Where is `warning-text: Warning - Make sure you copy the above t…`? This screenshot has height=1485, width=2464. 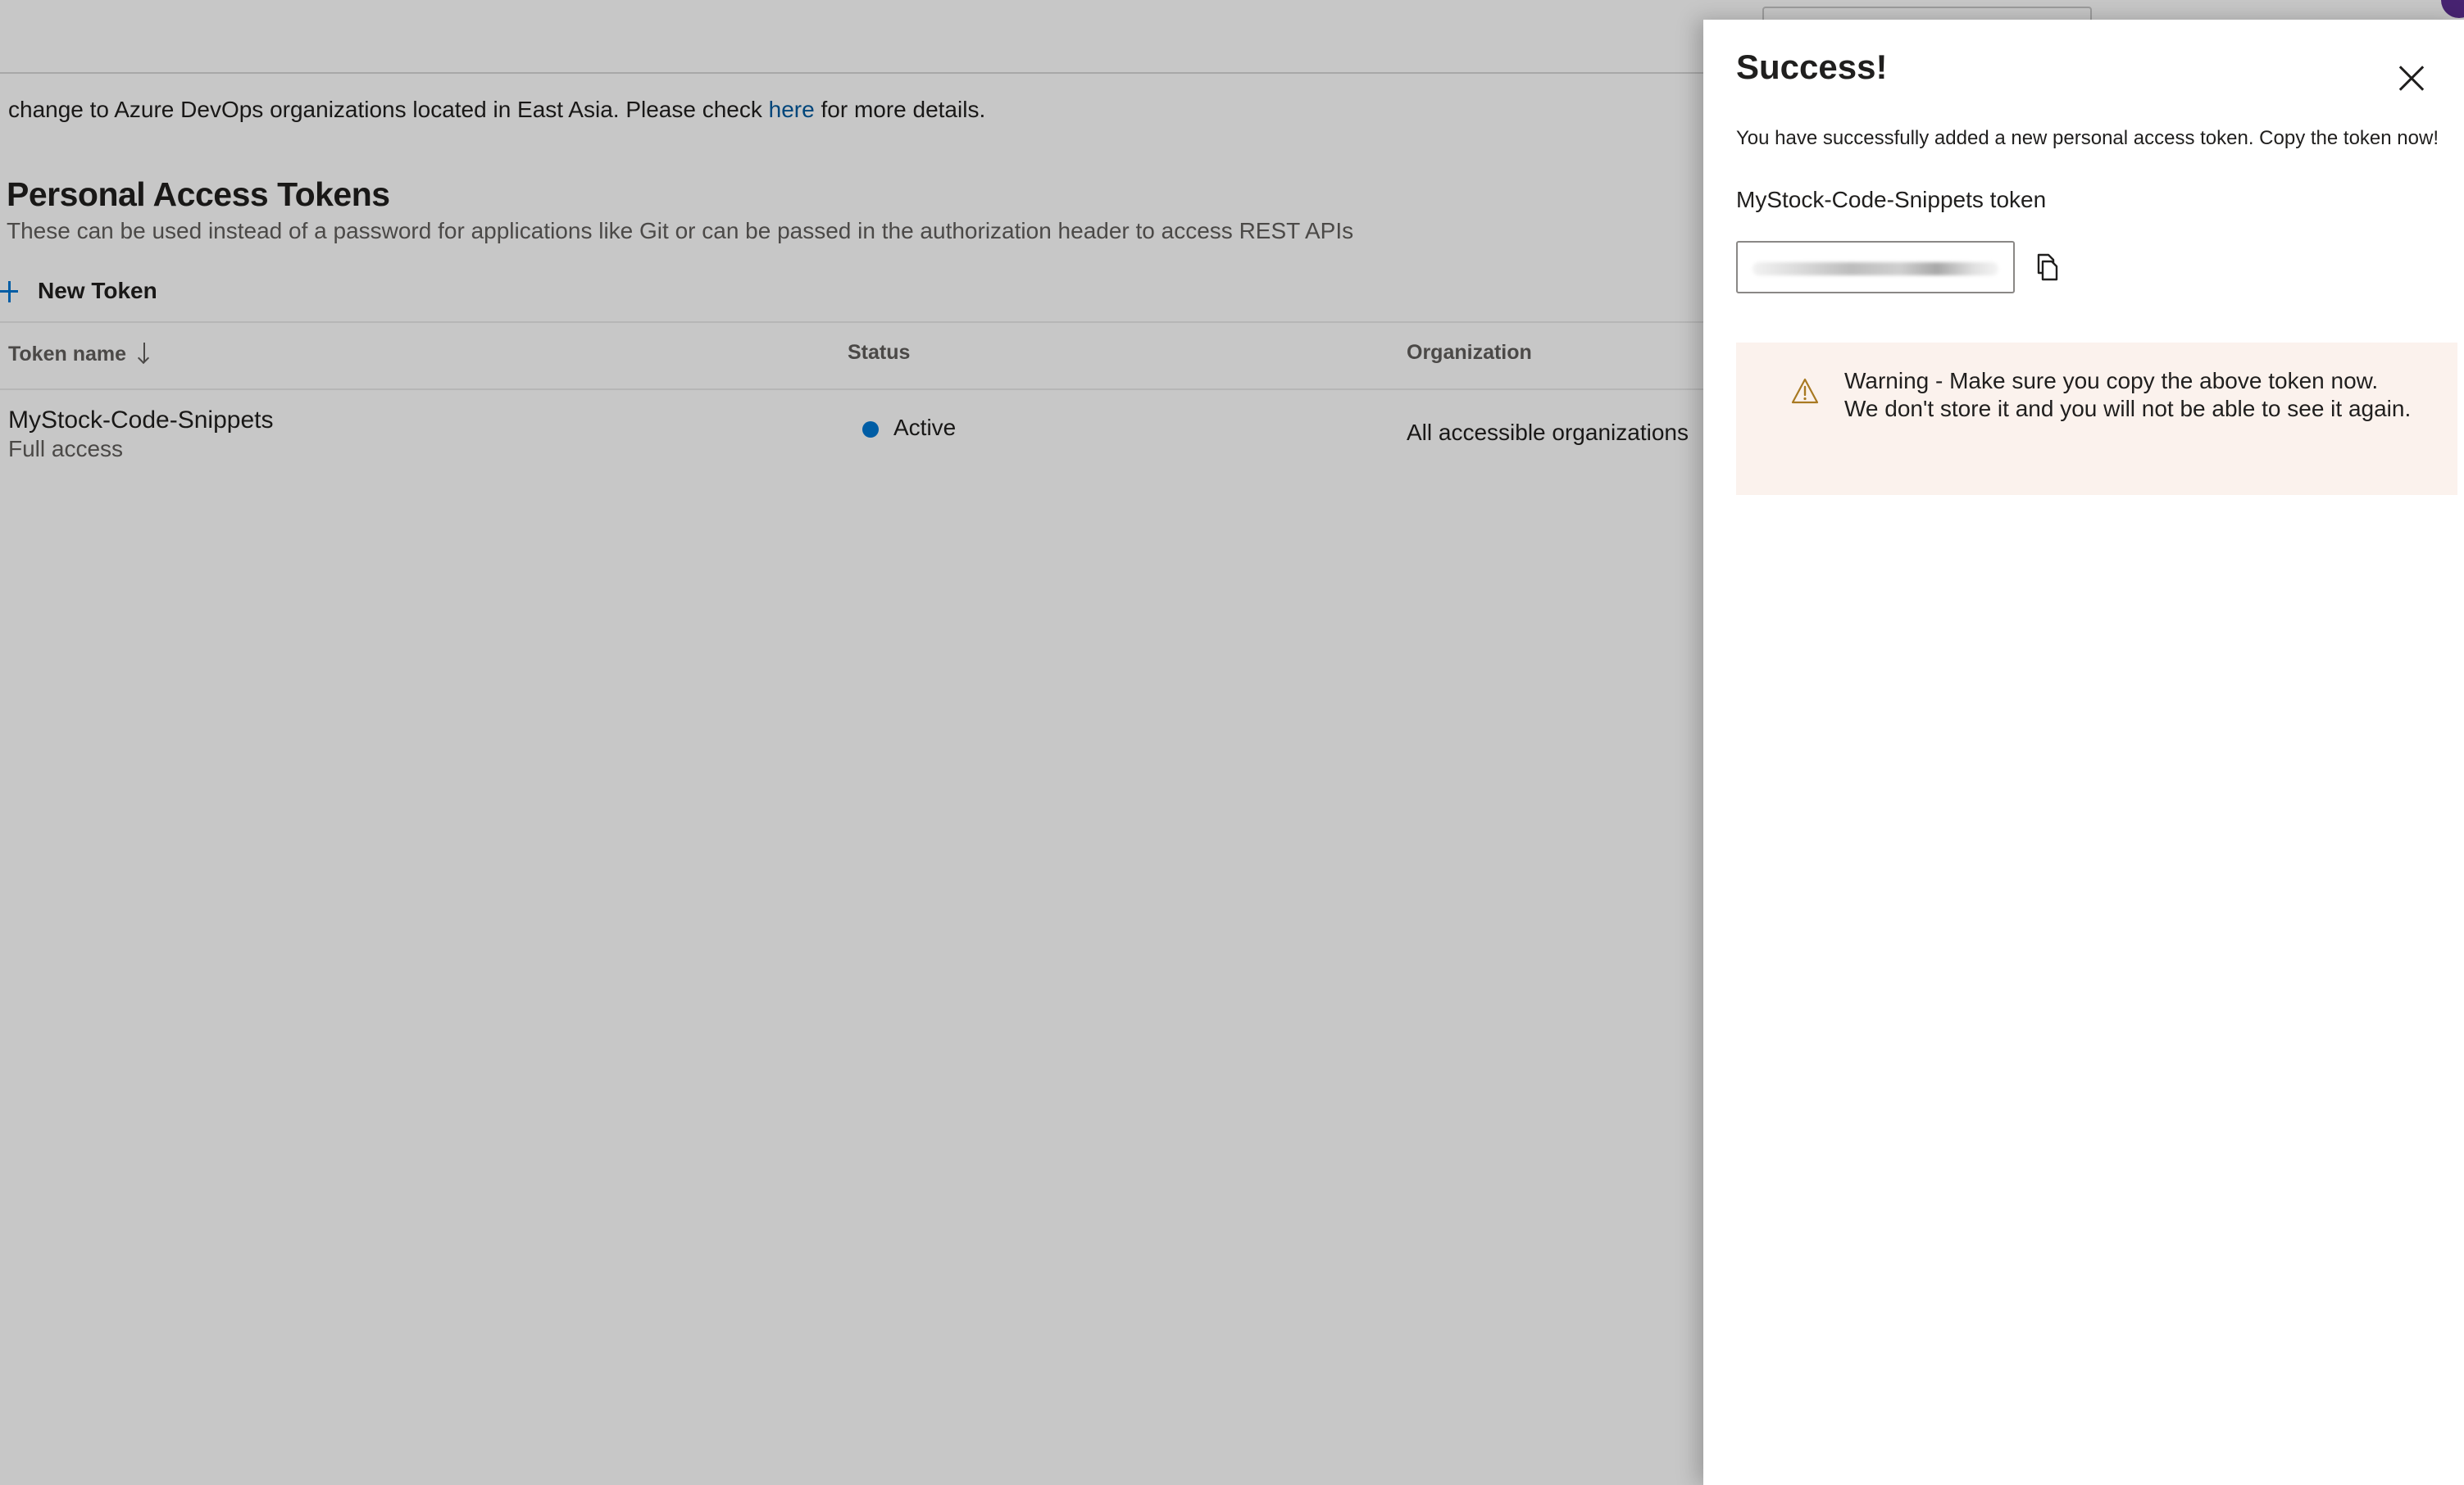 warning-text: Warning - Make sure you copy the above t… is located at coordinates (2128, 395).